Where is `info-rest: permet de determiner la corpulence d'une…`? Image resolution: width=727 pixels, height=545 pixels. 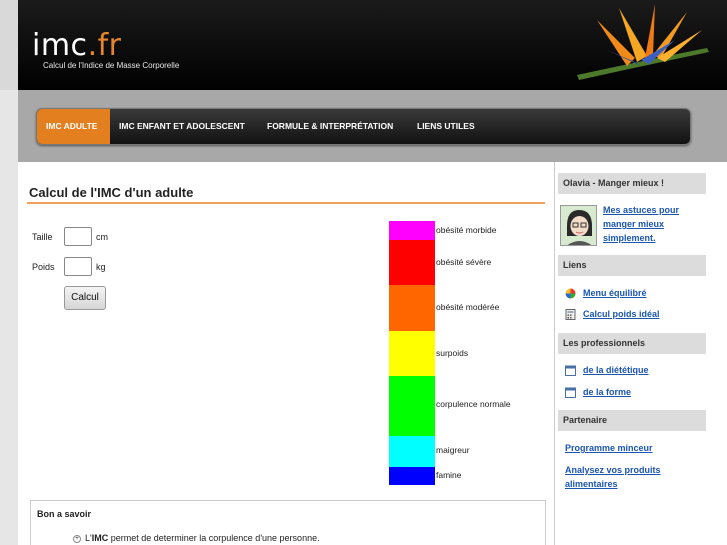
info-rest: permet de determiner la corpulence d'une… is located at coordinates (214, 538).